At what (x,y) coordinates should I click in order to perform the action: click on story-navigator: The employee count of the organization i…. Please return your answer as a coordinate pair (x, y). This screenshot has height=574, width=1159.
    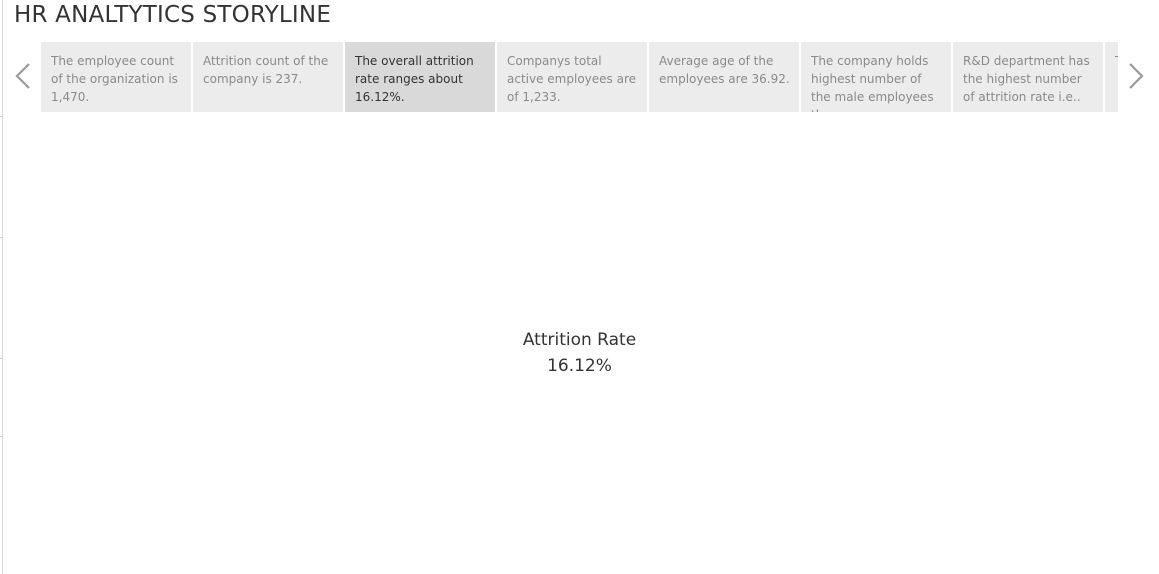
    Looking at the image, I should click on (579, 77).